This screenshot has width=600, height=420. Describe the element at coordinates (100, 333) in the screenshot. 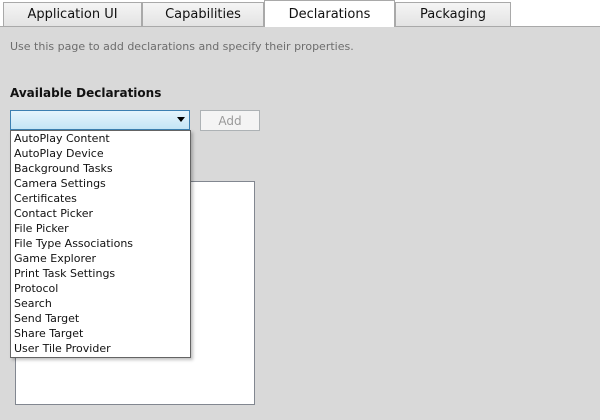

I see `dropdown-option-share-target: Share Target` at that location.